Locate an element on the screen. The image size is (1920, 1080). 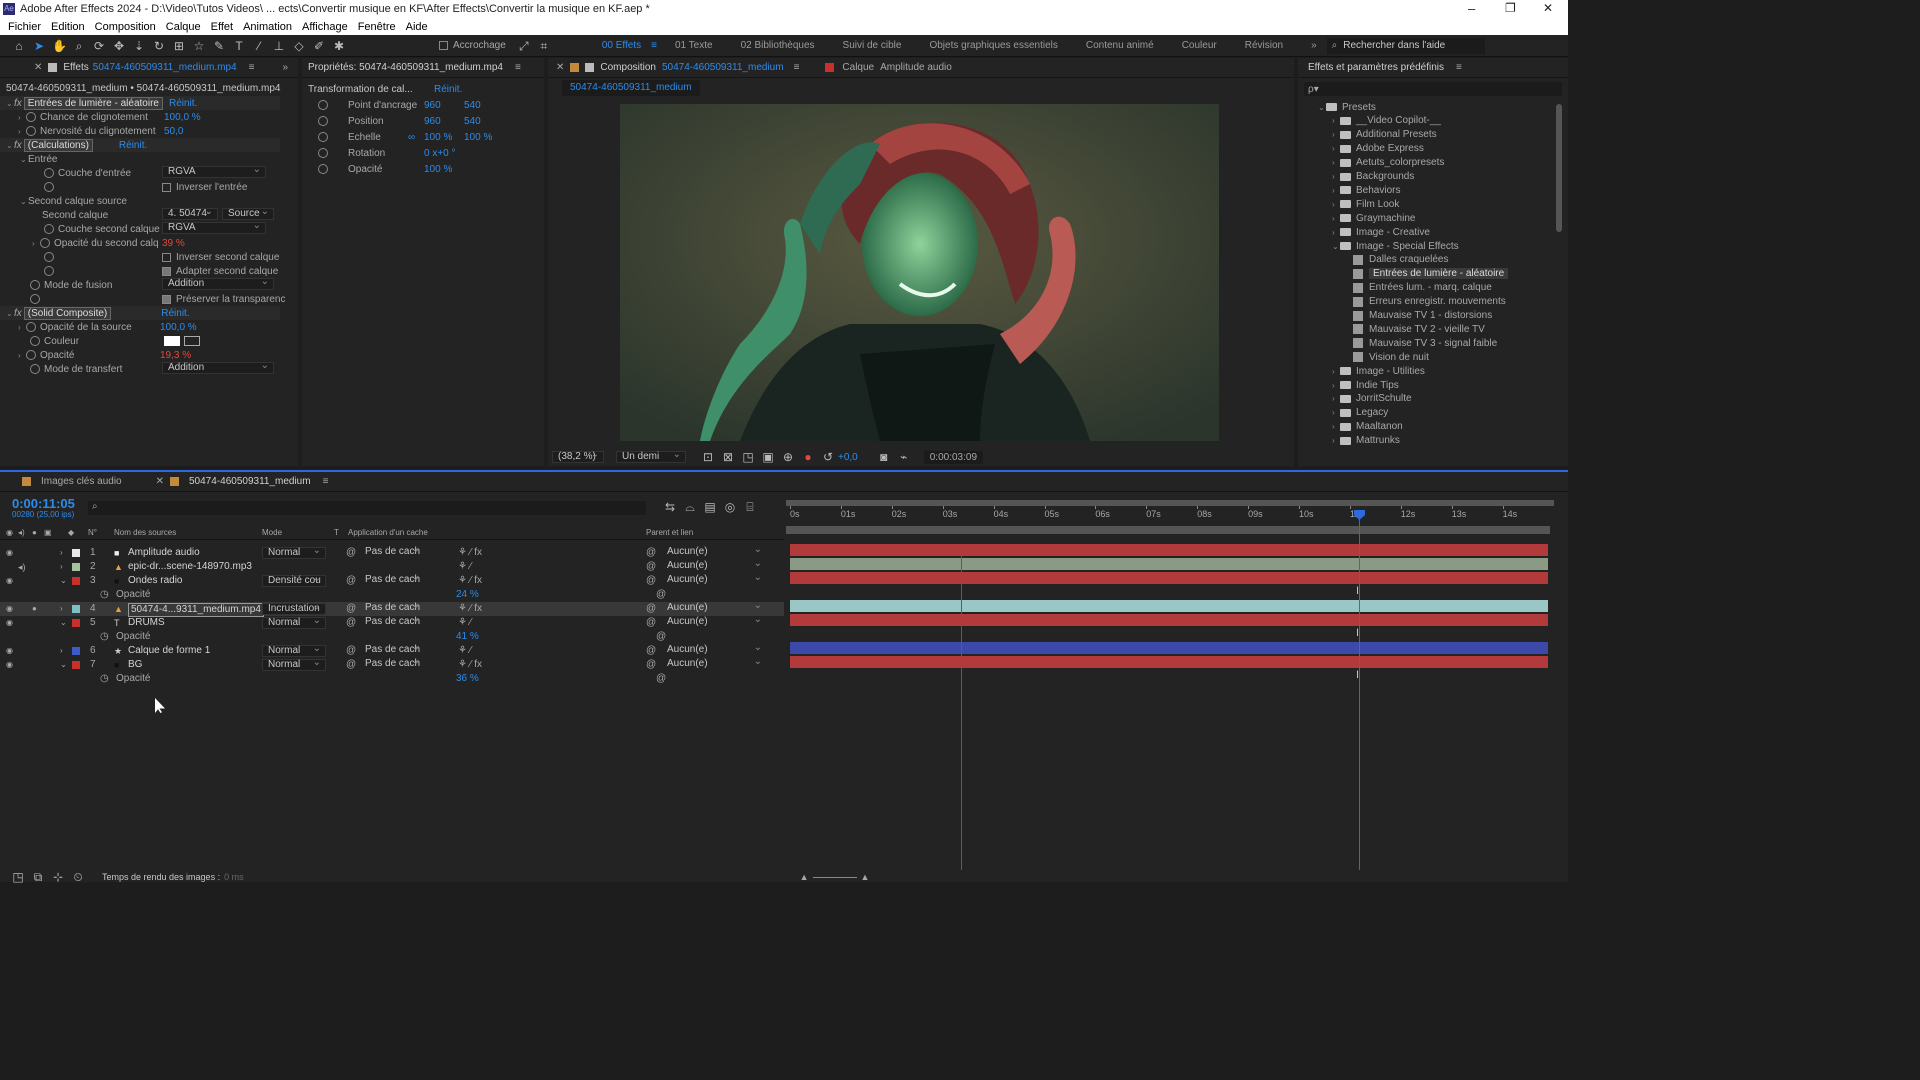
workspace-tab: Suivi de cible is located at coordinates (872, 45).